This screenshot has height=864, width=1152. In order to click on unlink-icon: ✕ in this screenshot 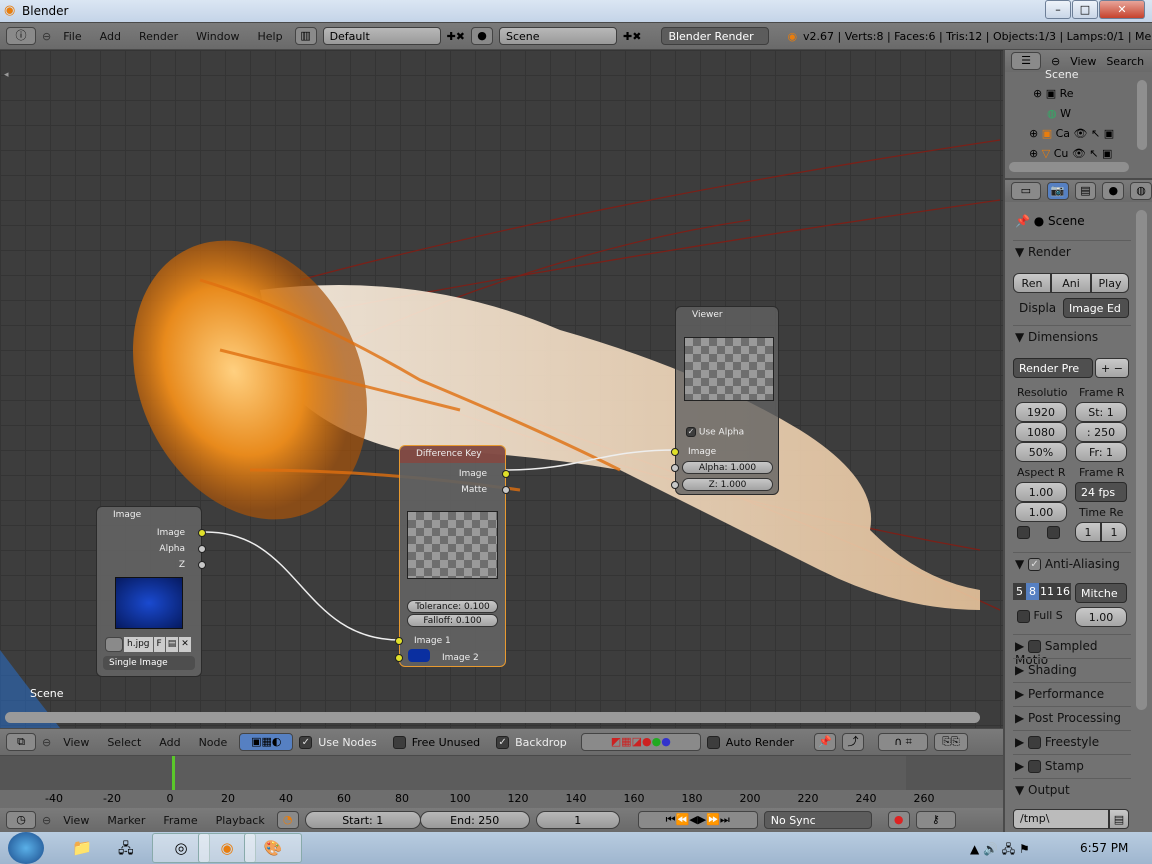, I will do `click(185, 644)`.